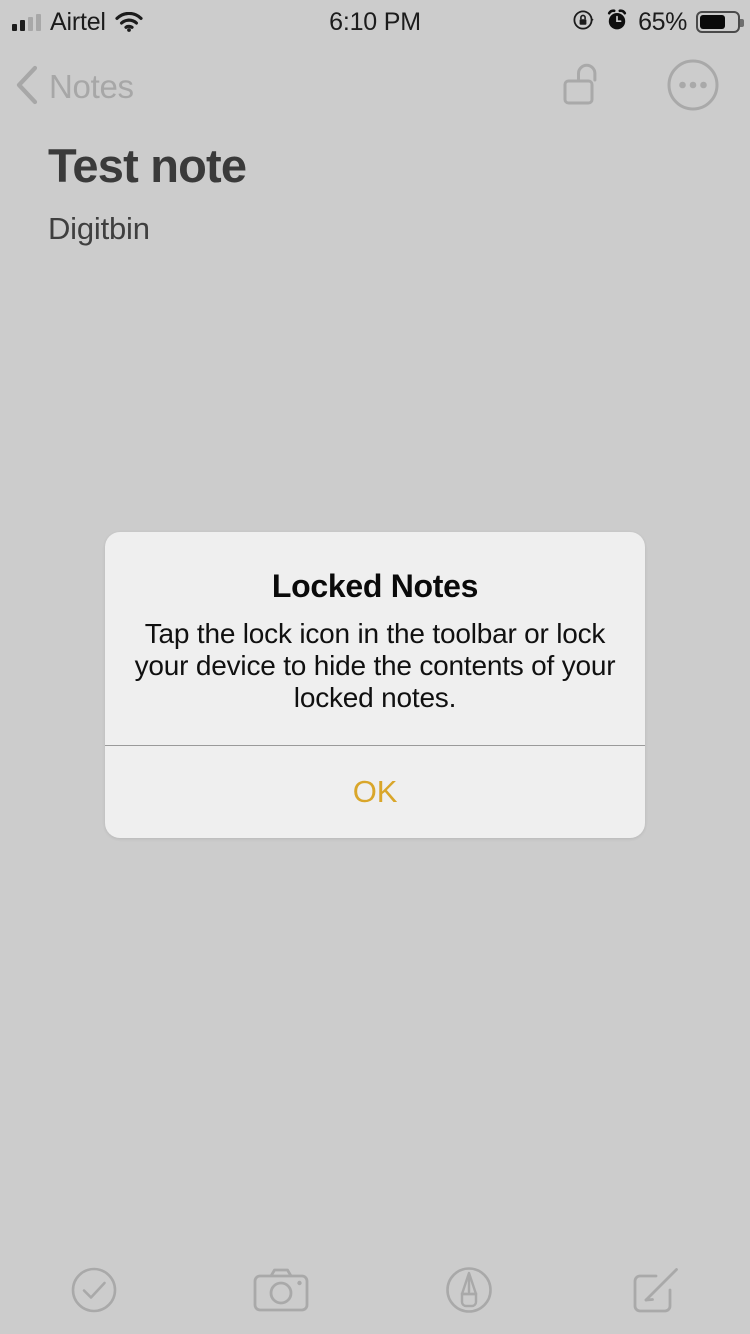 Image resolution: width=750 pixels, height=1334 pixels. I want to click on camera-button, so click(282, 1292).